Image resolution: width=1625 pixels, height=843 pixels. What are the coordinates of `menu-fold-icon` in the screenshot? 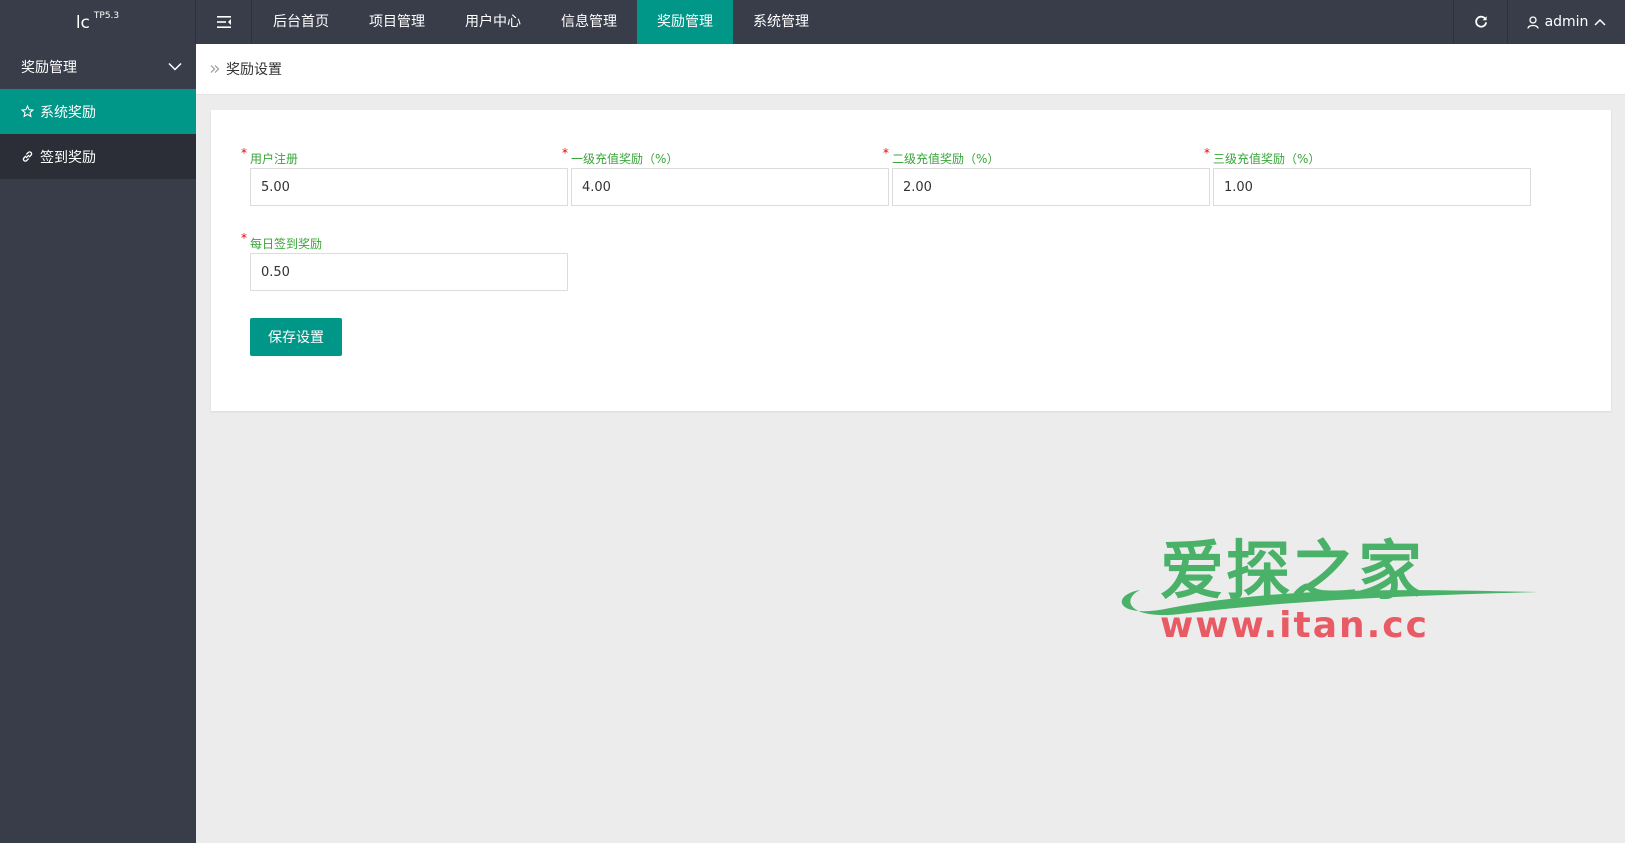 It's located at (223, 22).